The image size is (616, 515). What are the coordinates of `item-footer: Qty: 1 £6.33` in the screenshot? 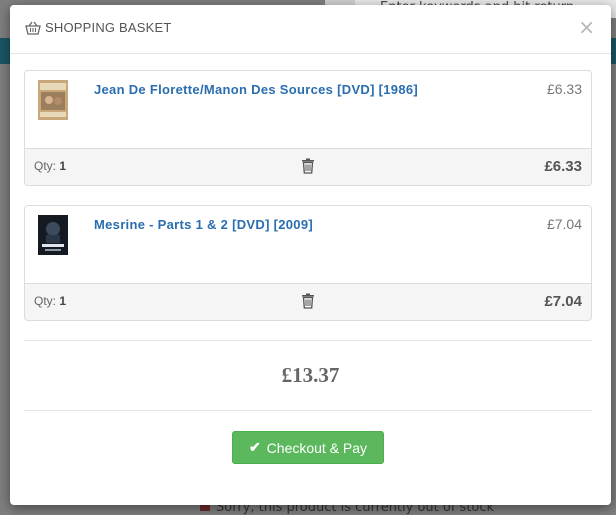 It's located at (308, 166).